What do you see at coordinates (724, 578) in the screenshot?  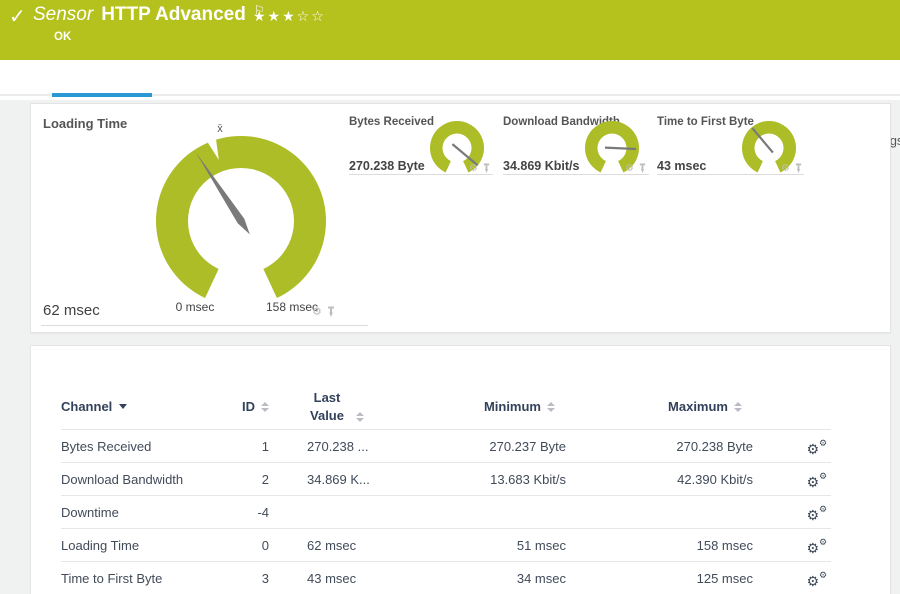 I see `channel-maximum: 125 msec` at bounding box center [724, 578].